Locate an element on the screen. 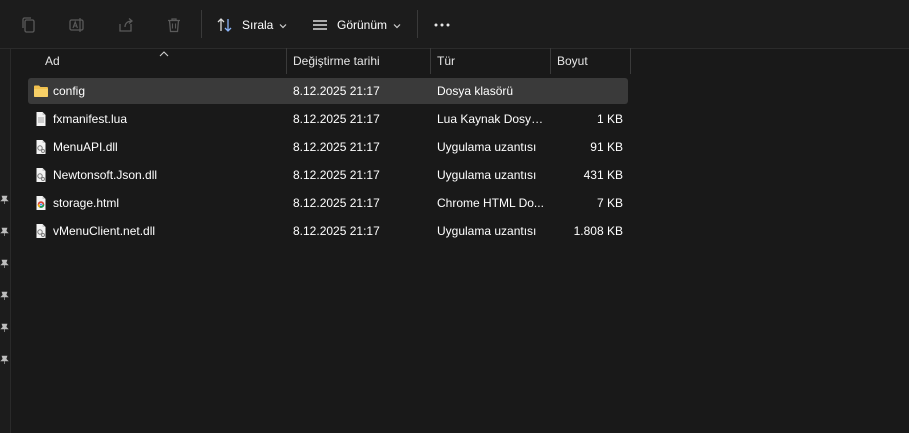  share-icon is located at coordinates (126, 25).